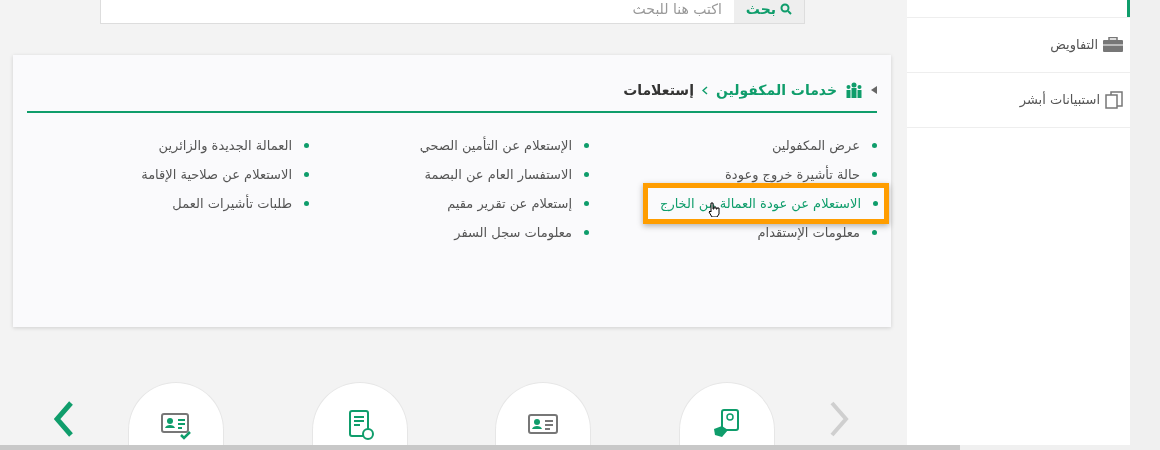  I want to click on search-icon, so click(786, 9).